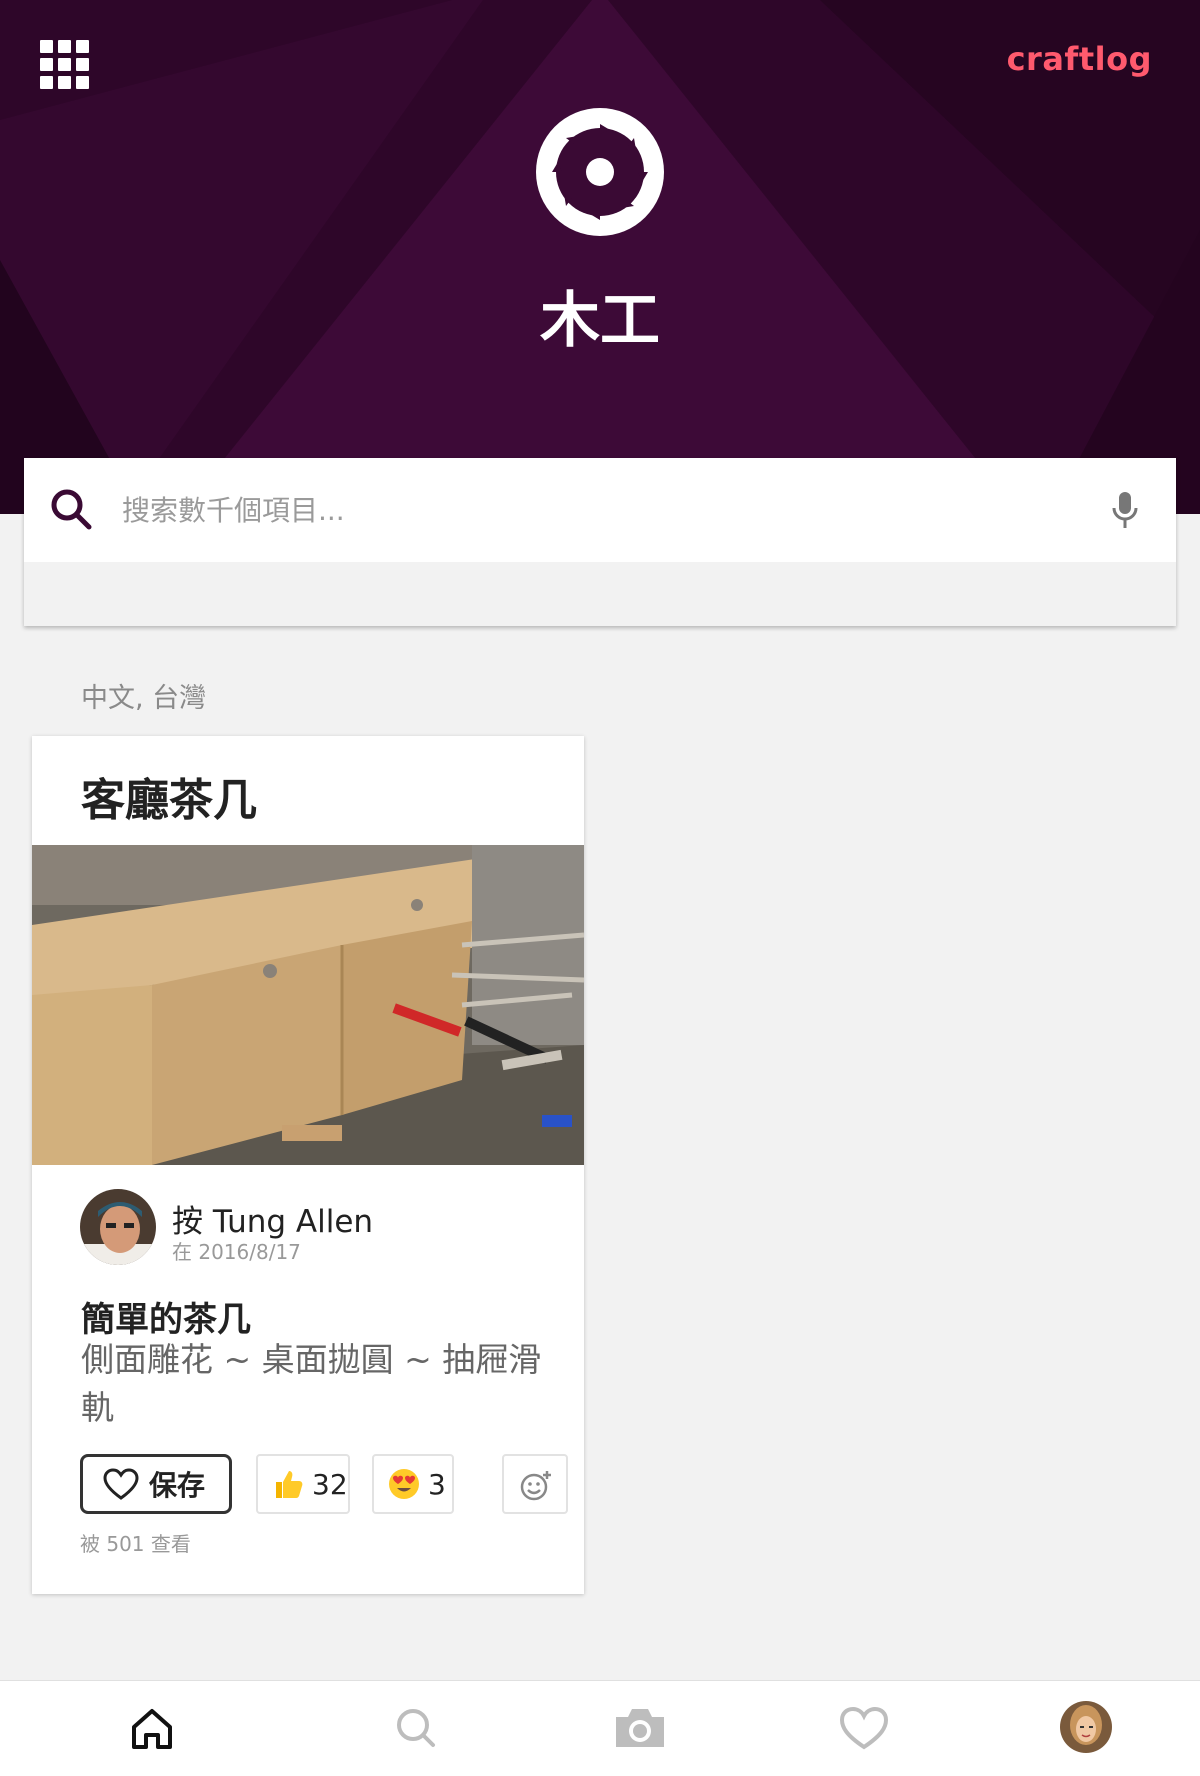  I want to click on author-name: 按 Tung Allen, so click(272, 1218).